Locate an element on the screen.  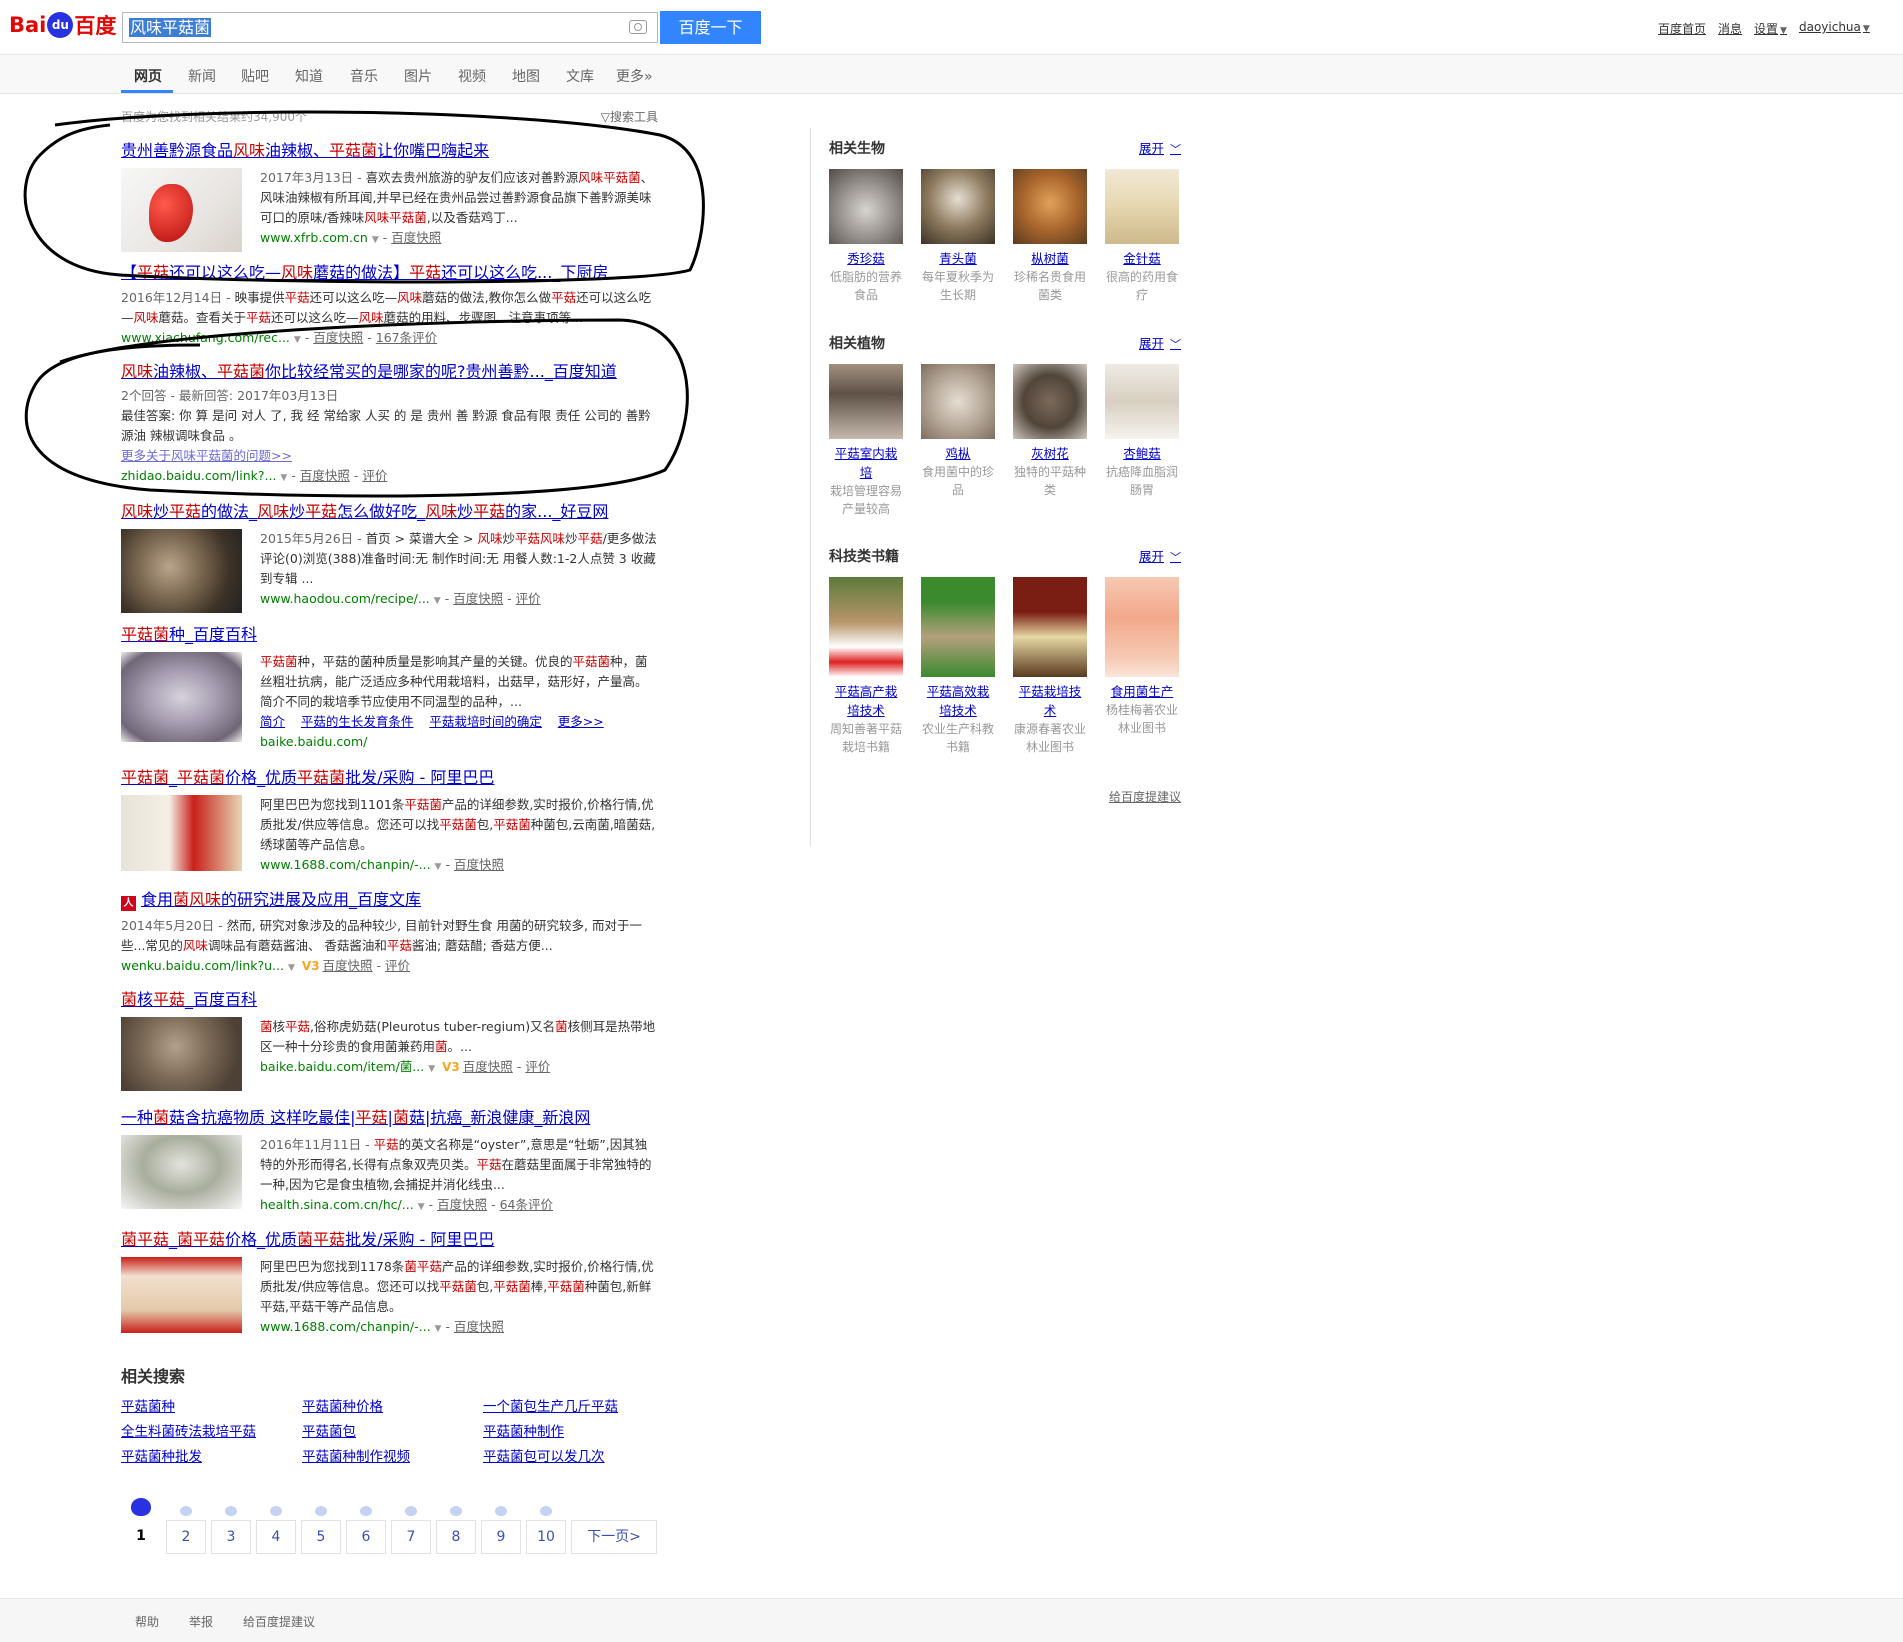
book-title: 平菇高效栽培技术 is located at coordinates (958, 701).